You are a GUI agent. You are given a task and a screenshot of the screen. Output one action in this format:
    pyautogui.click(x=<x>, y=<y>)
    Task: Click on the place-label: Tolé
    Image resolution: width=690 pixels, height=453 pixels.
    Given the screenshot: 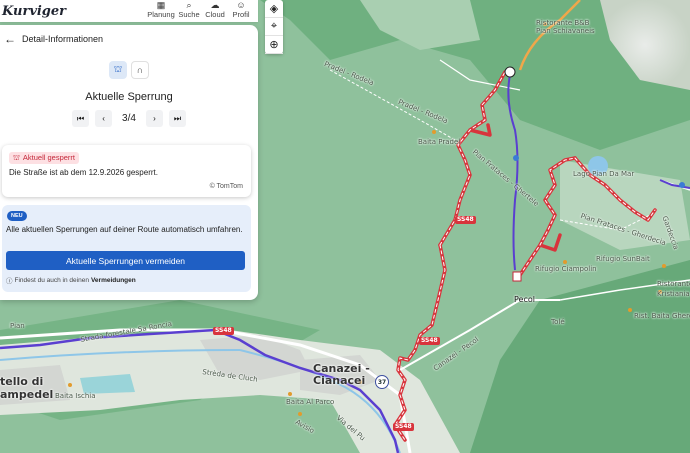 What is the action you would take?
    pyautogui.click(x=558, y=322)
    